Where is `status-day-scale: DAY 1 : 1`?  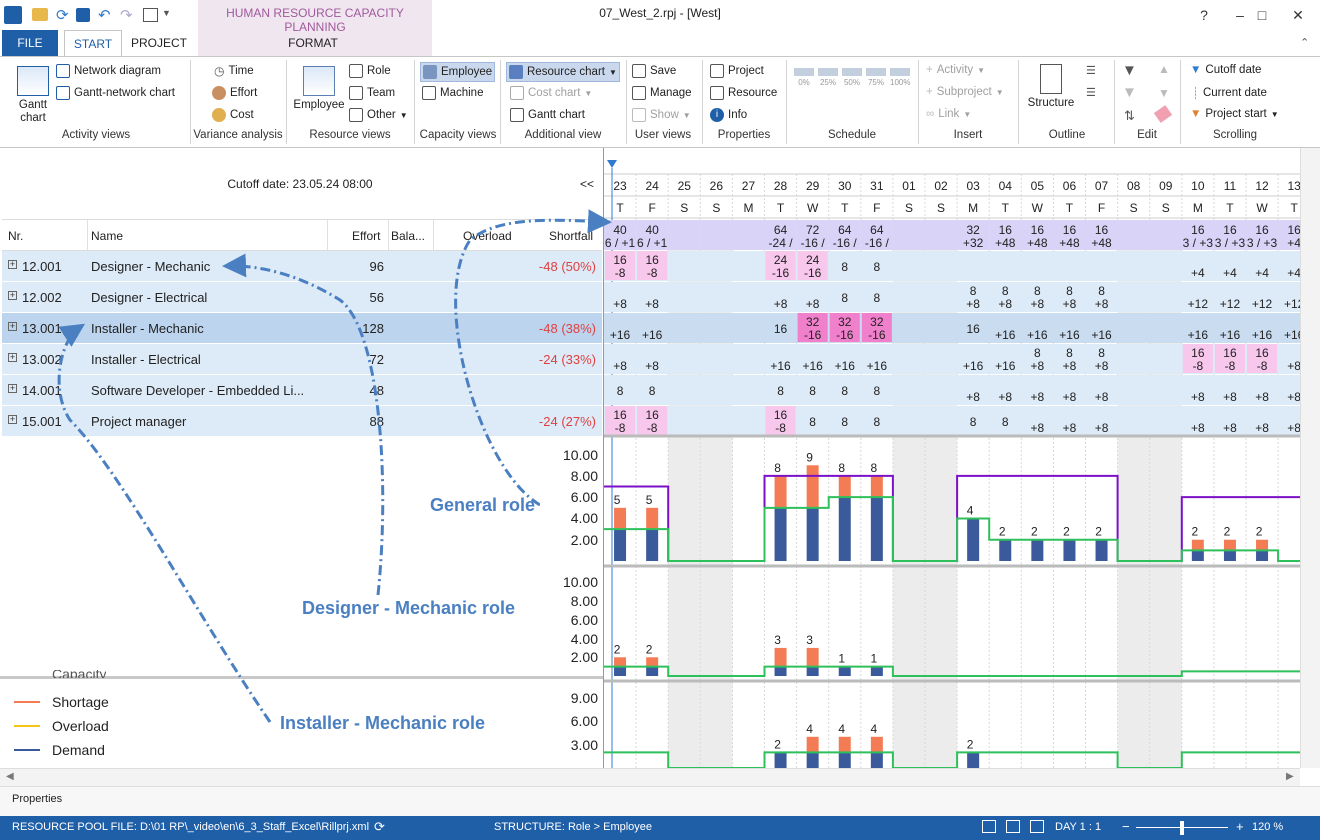
status-day-scale: DAY 1 : 1 is located at coordinates (1078, 827).